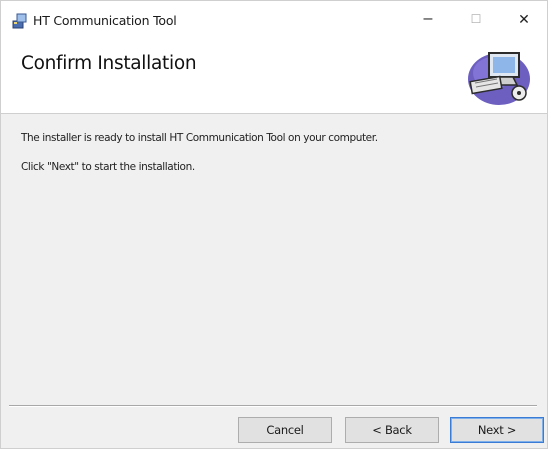 Image resolution: width=548 pixels, height=449 pixels. I want to click on back-button: < Back, so click(392, 430).